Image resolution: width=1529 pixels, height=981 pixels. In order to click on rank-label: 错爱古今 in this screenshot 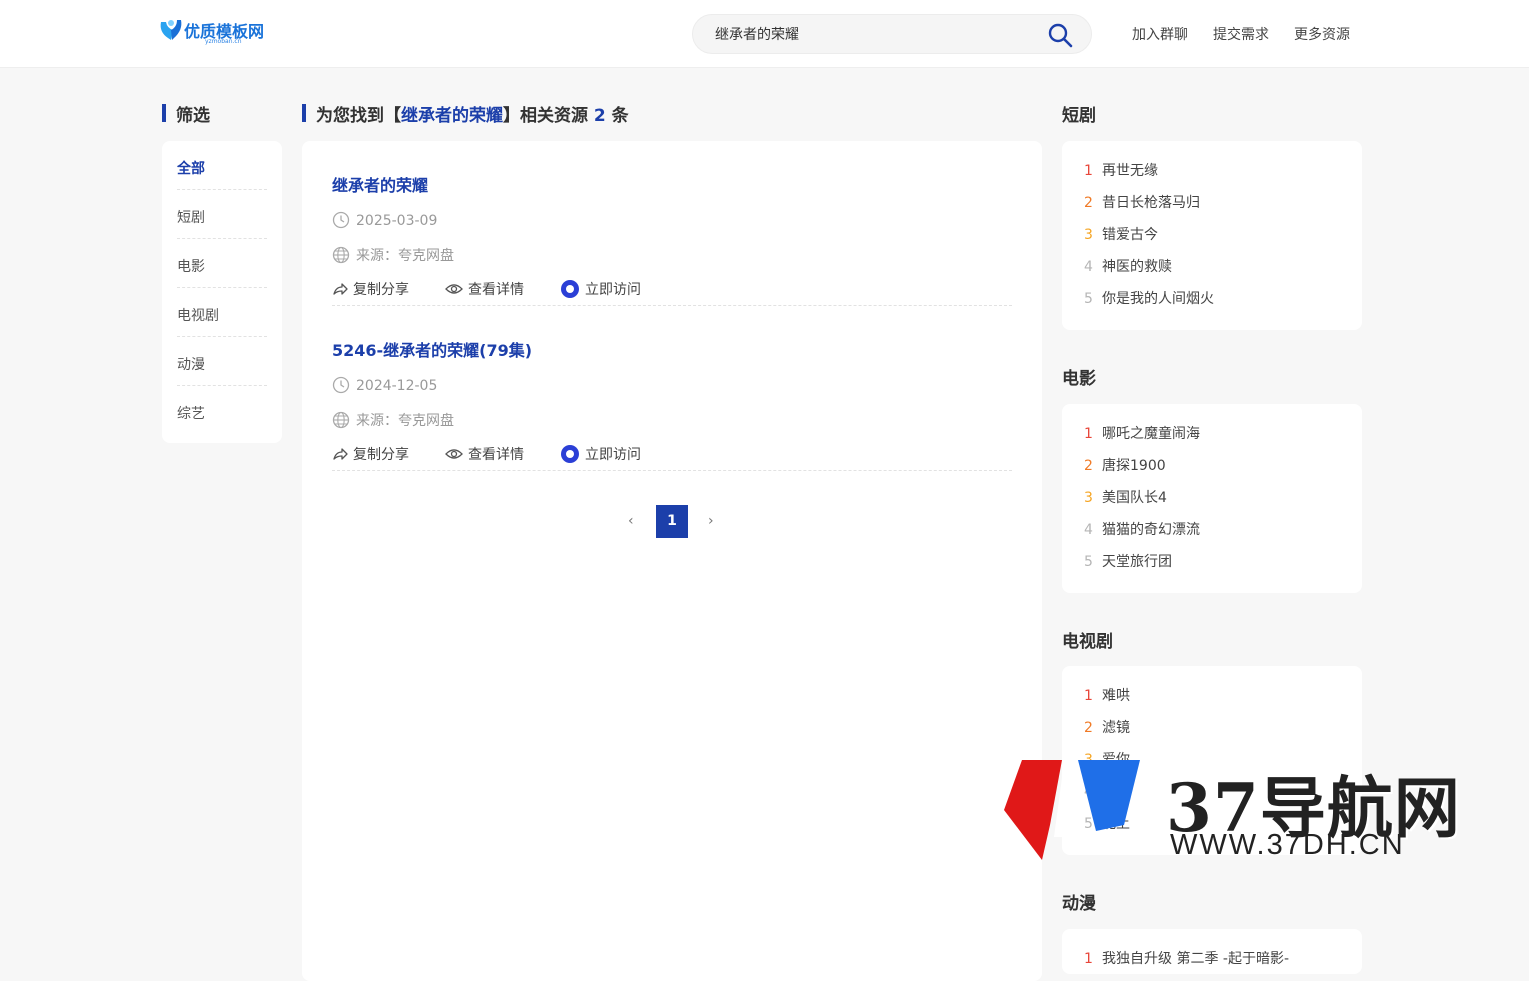, I will do `click(1130, 235)`.